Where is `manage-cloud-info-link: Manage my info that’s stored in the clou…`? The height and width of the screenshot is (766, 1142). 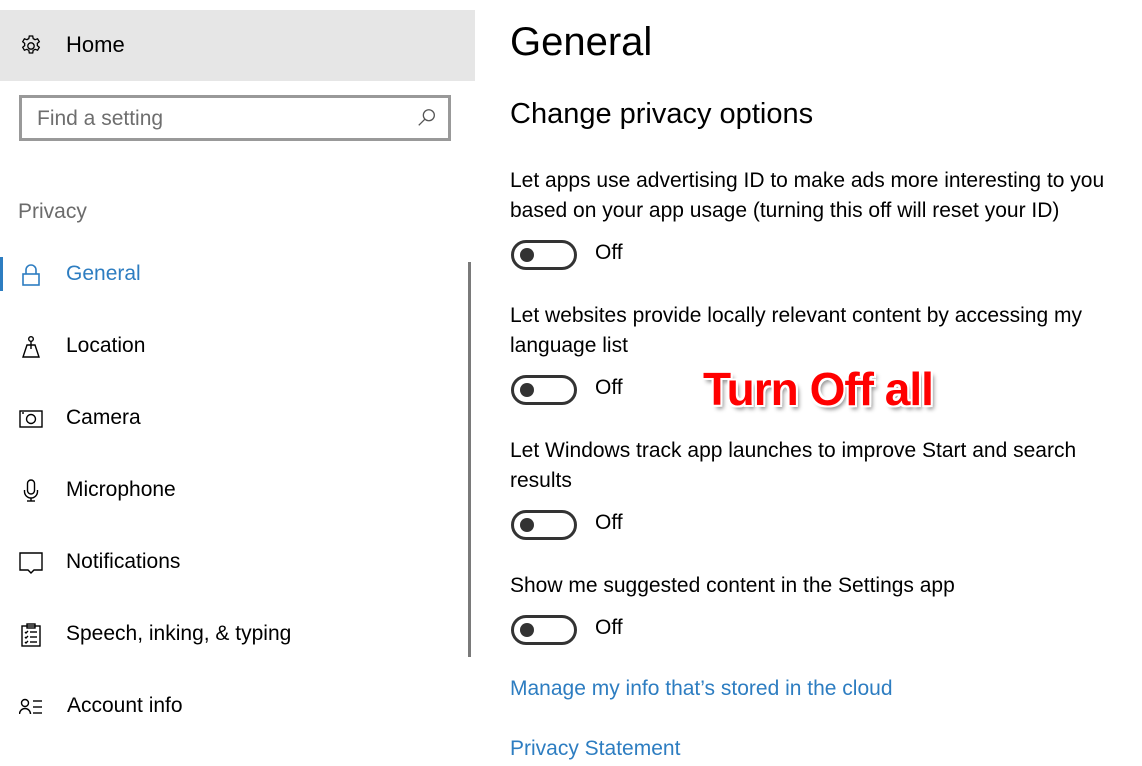 manage-cloud-info-link: Manage my info that’s stored in the clou… is located at coordinates (701, 689).